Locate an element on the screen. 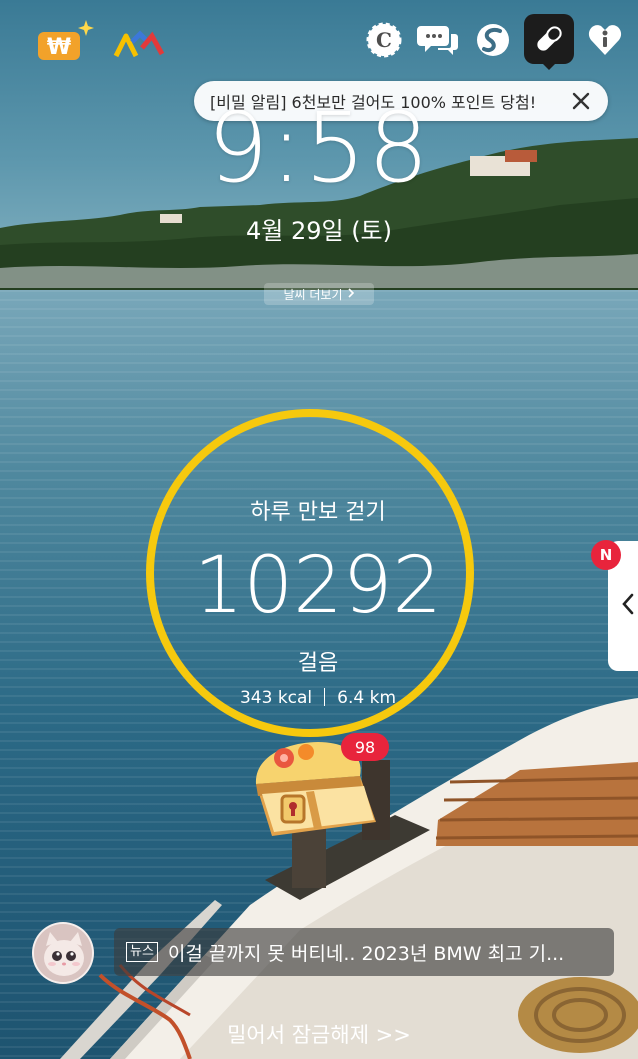  lockscreen-date: 4월 29일 (토) is located at coordinates (319, 231).